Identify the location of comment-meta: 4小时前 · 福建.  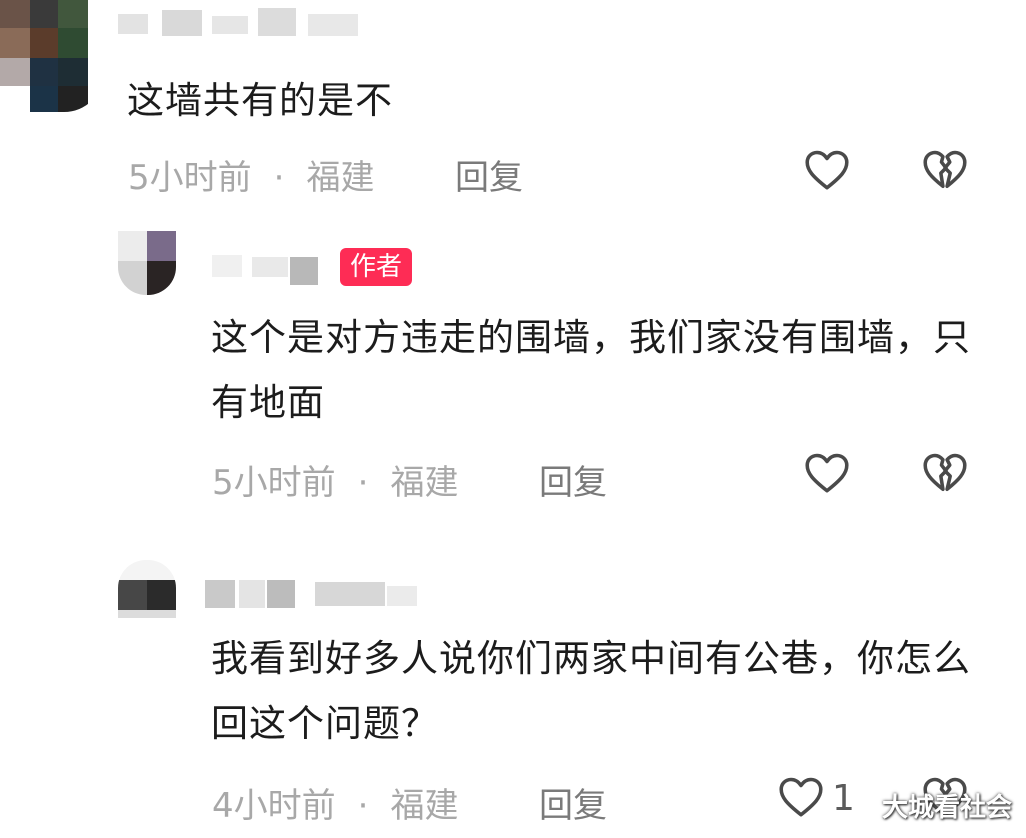
(335, 802).